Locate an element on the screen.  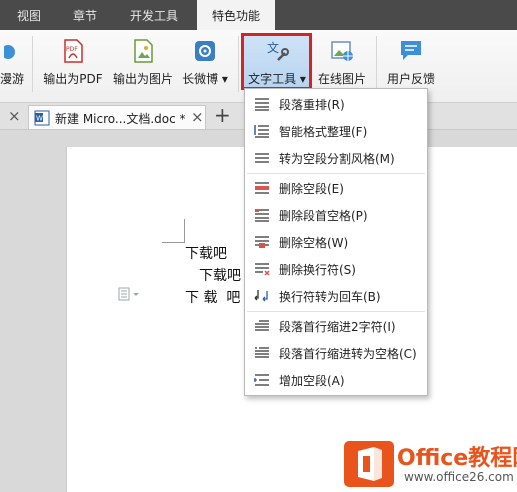
tab-special-features: 特色功能 is located at coordinates (236, 15).